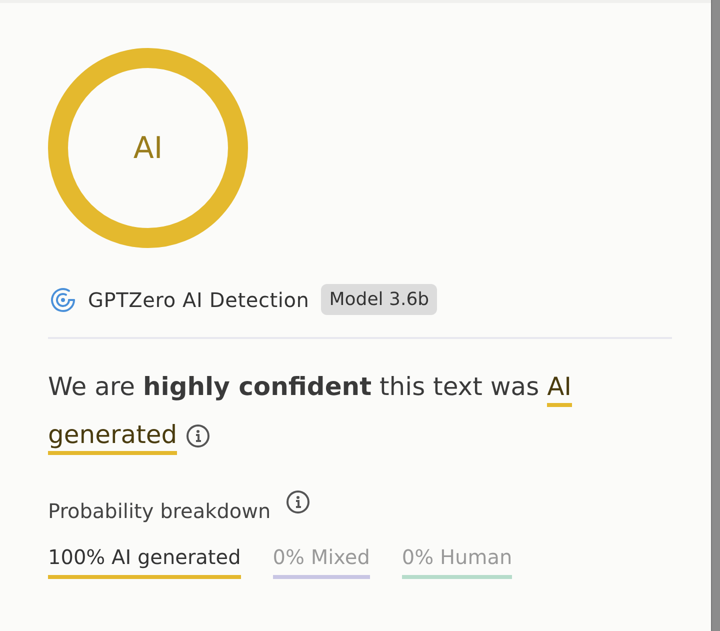 Image resolution: width=720 pixels, height=631 pixels. I want to click on score-label: AI, so click(148, 148).